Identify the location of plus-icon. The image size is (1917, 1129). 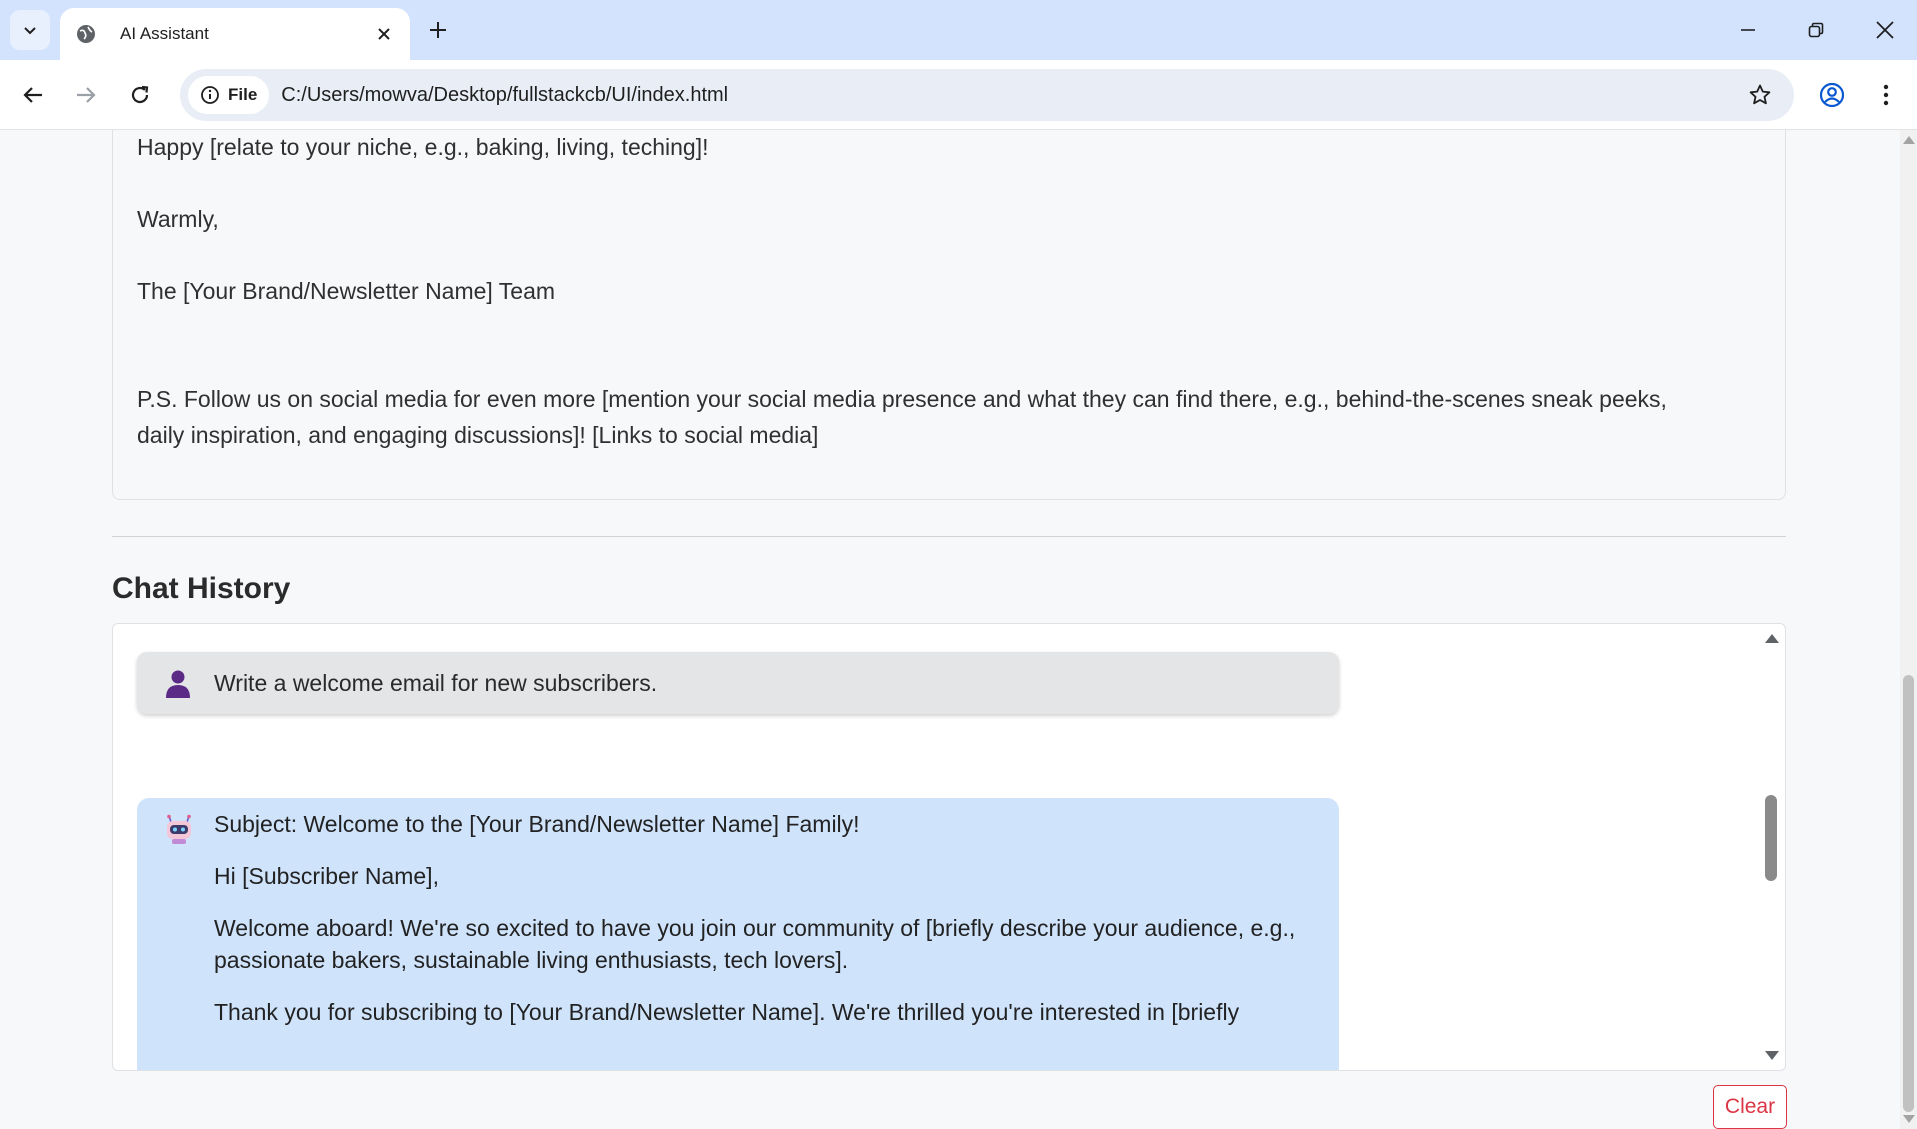
(438, 30).